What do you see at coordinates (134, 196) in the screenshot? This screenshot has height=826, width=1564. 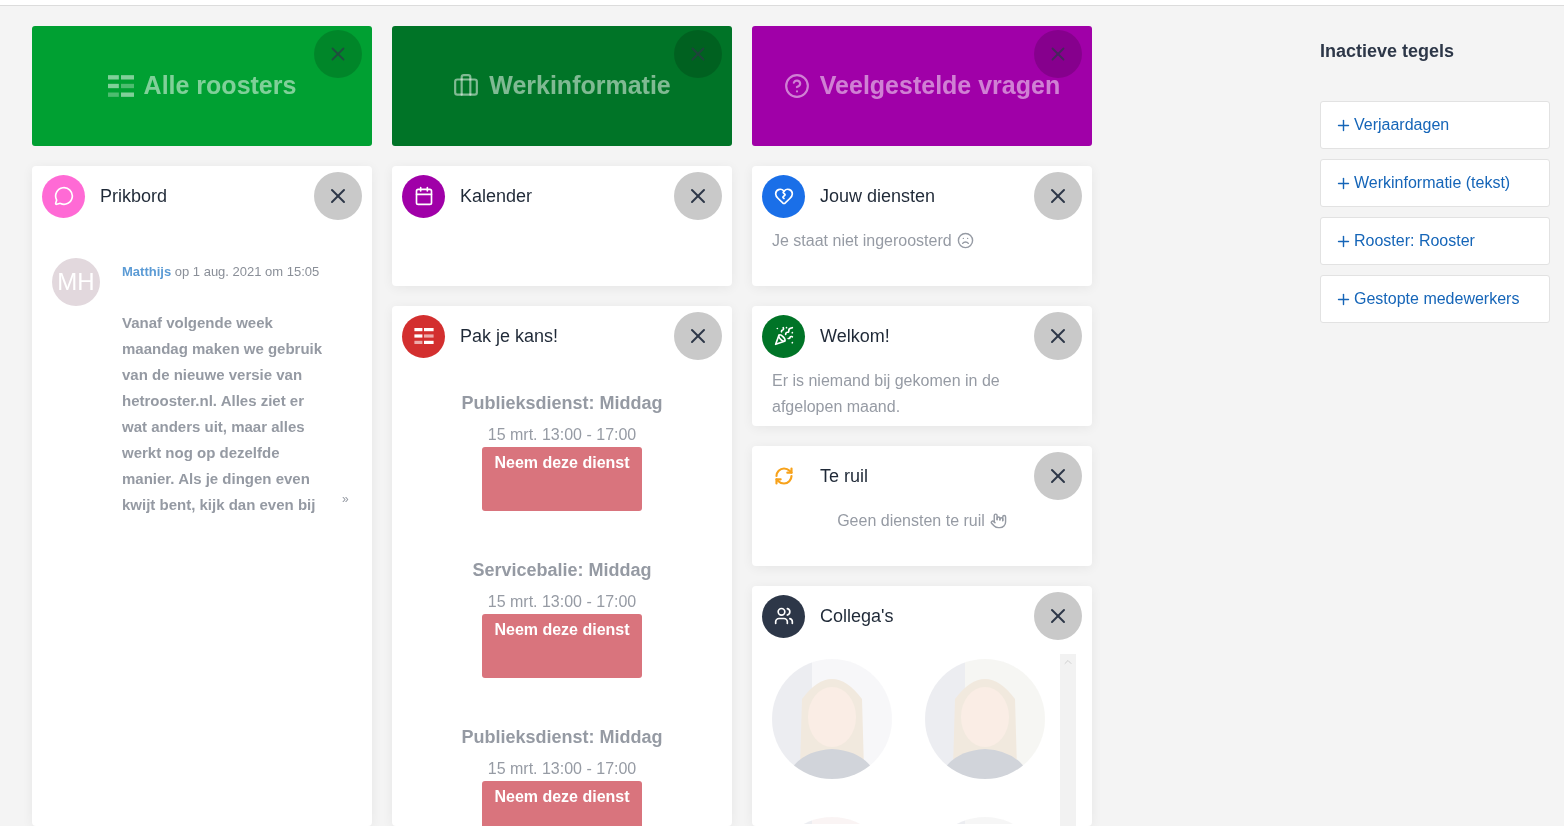 I see `tile-title: Prikbord` at bounding box center [134, 196].